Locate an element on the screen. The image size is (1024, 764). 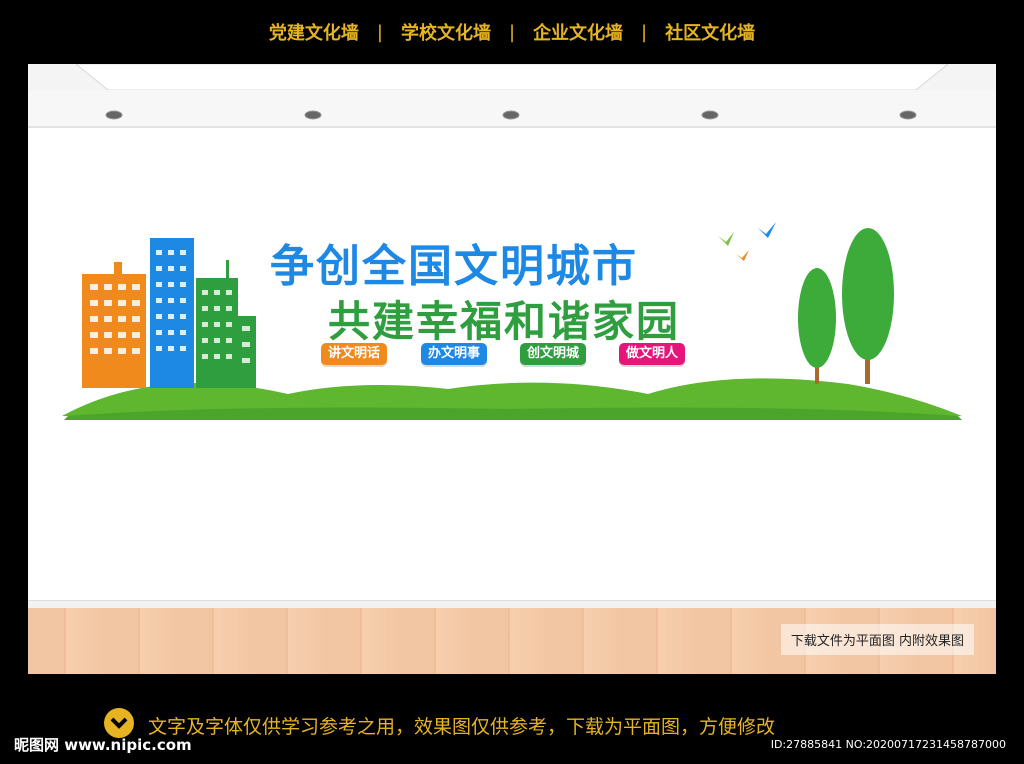
building-blue is located at coordinates (172, 313).